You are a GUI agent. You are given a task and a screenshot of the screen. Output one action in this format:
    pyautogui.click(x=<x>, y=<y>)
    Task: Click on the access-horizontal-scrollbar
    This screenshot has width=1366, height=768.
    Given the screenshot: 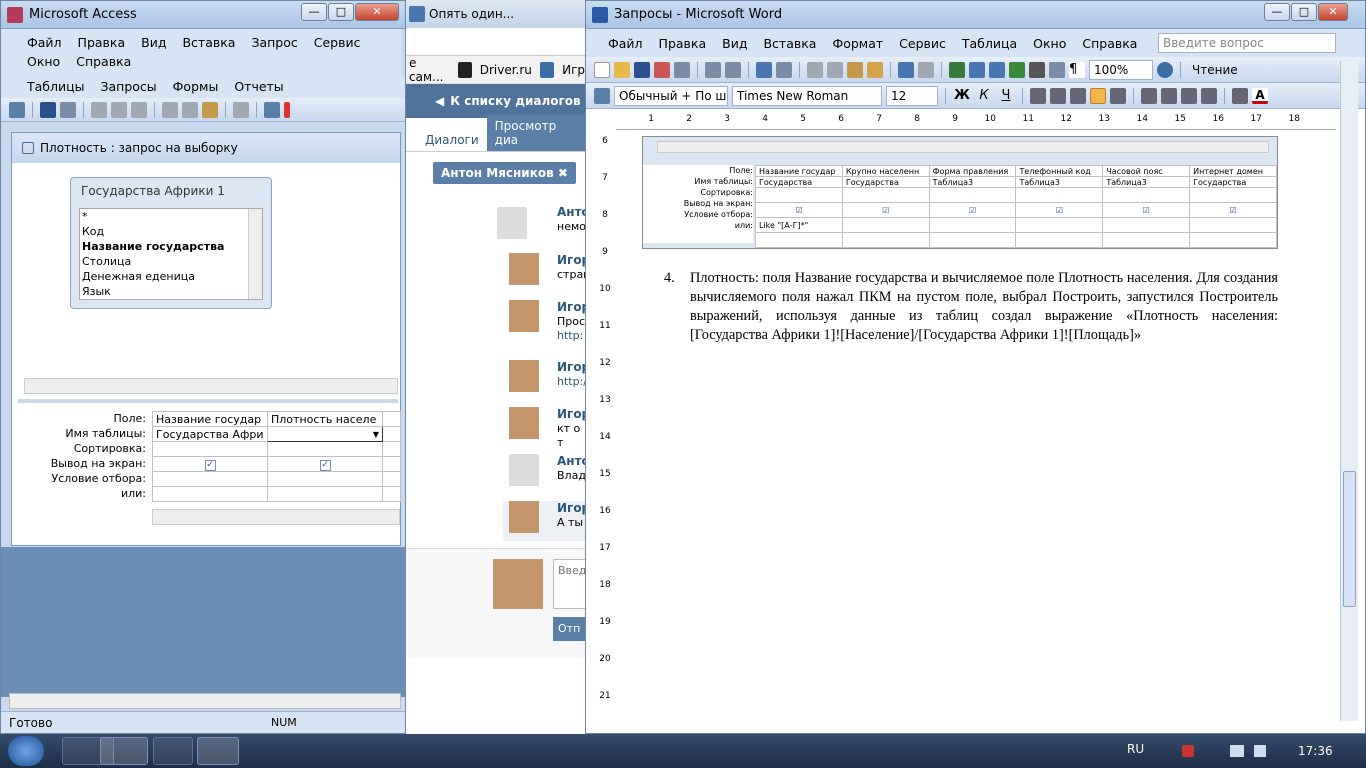 What is the action you would take?
    pyautogui.click(x=205, y=701)
    